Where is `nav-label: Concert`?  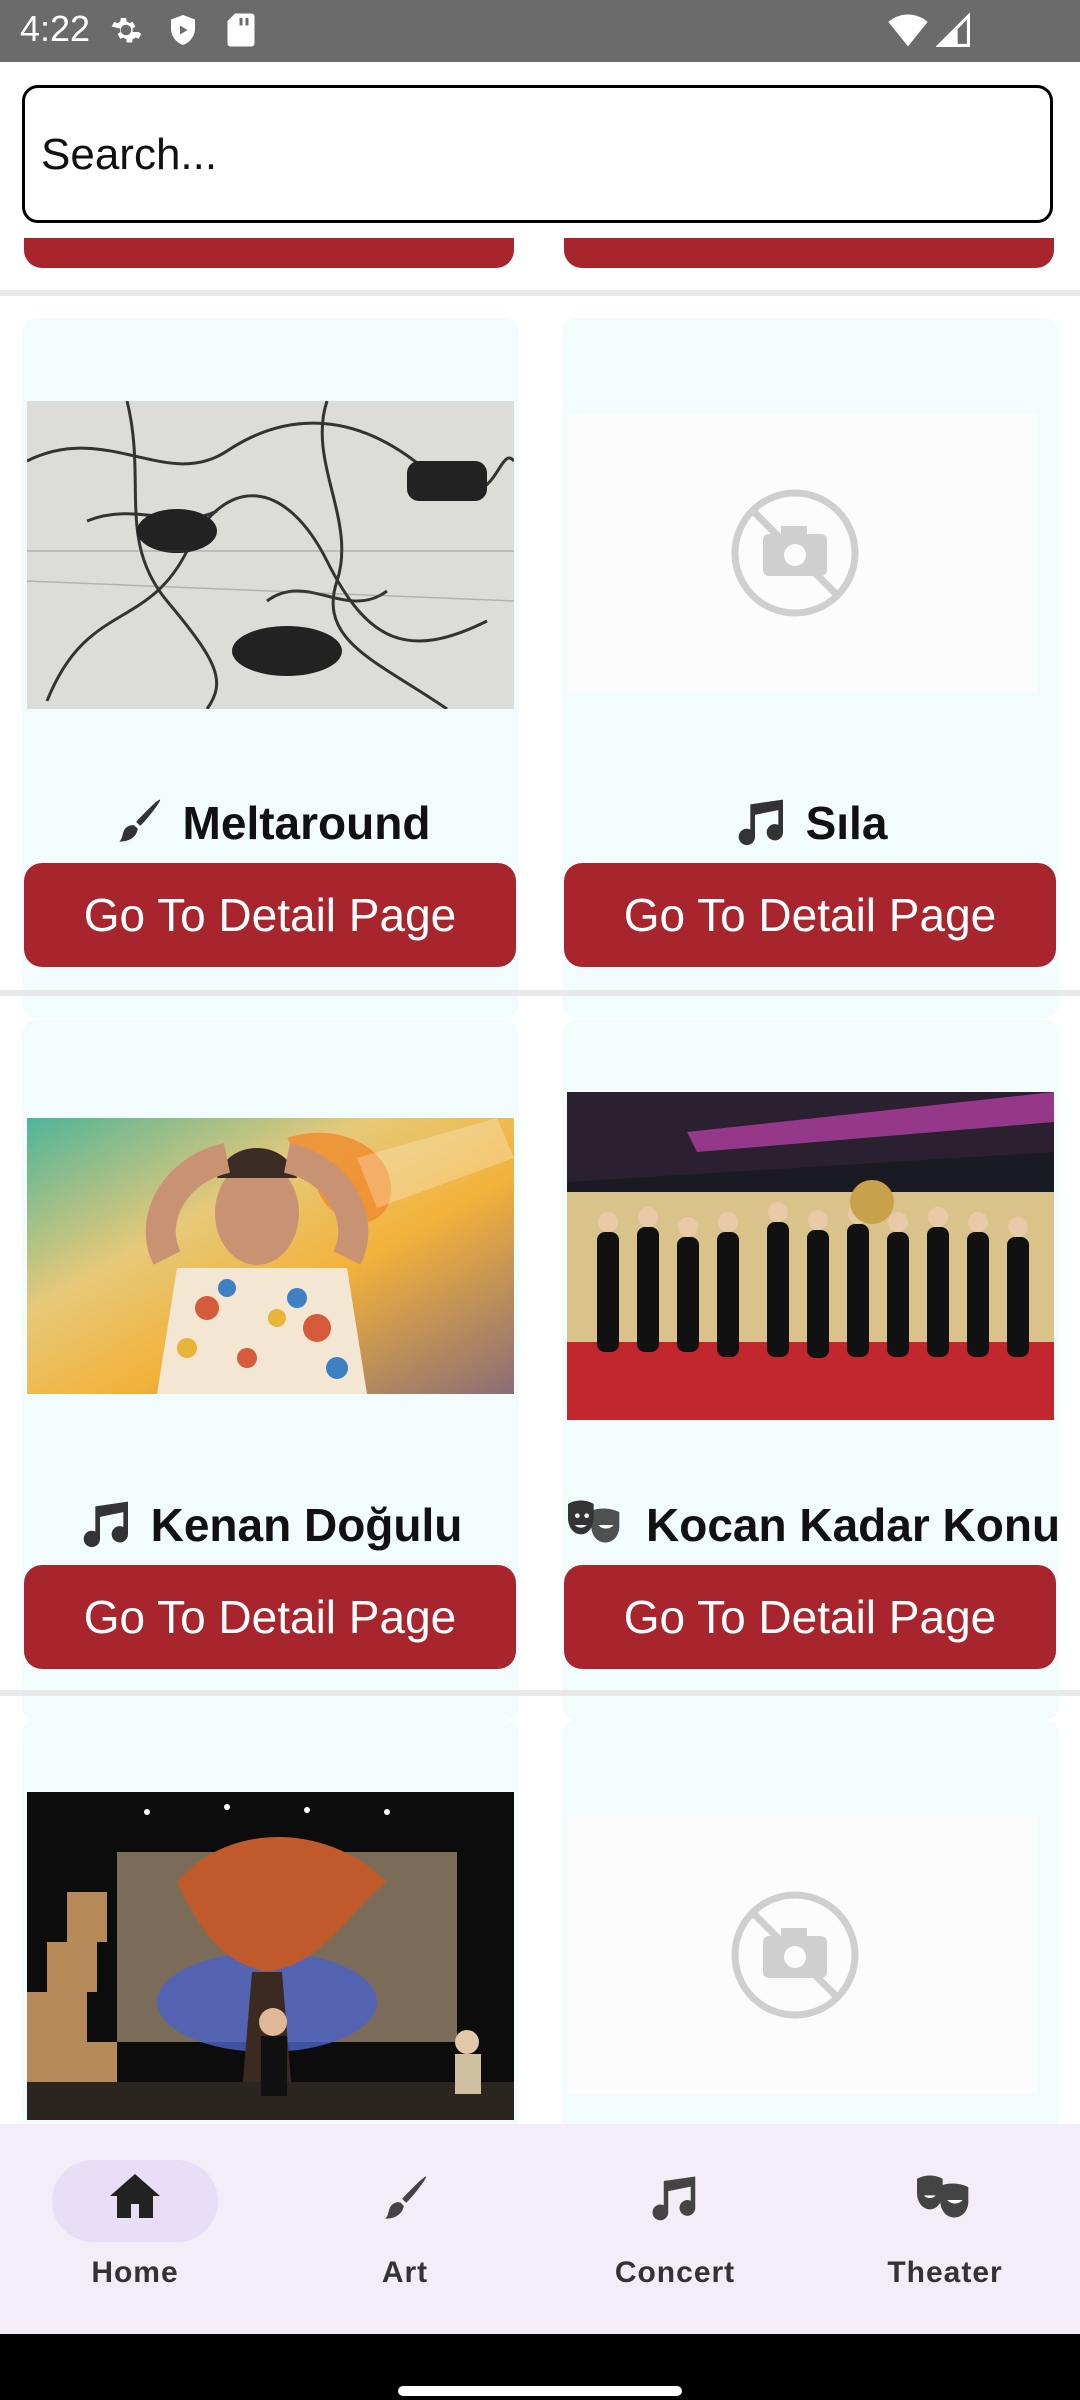 nav-label: Concert is located at coordinates (675, 2272).